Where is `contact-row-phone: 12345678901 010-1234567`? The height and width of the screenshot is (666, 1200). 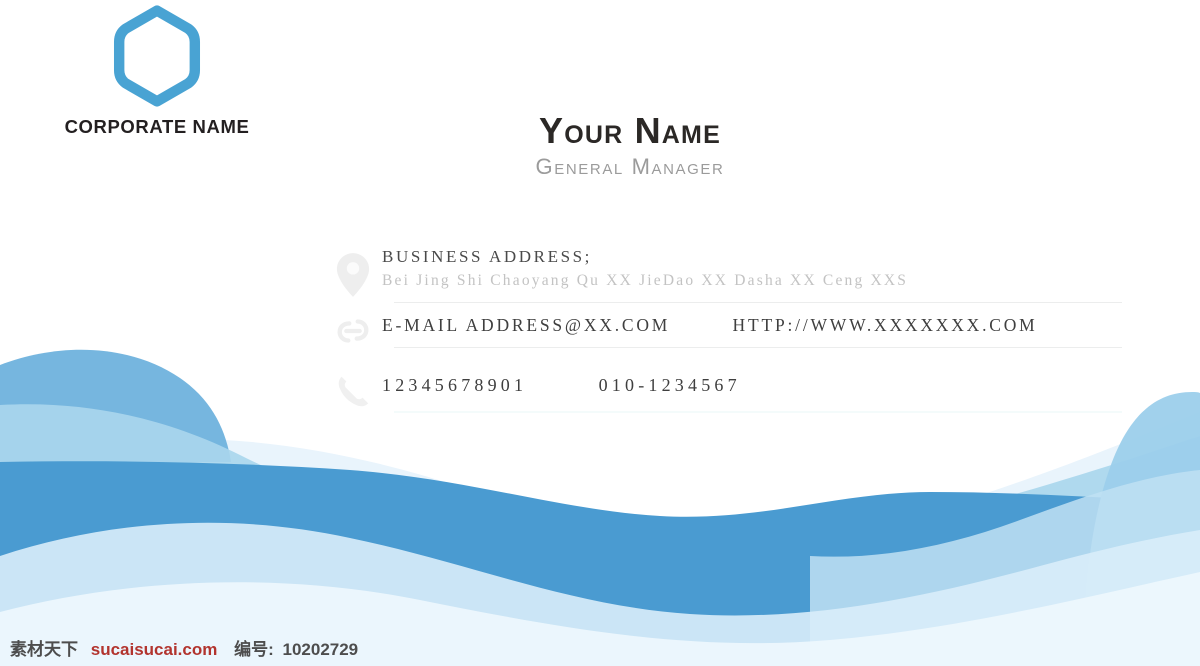
contact-row-phone: 12345678901 010-1234567 is located at coordinates (727, 396).